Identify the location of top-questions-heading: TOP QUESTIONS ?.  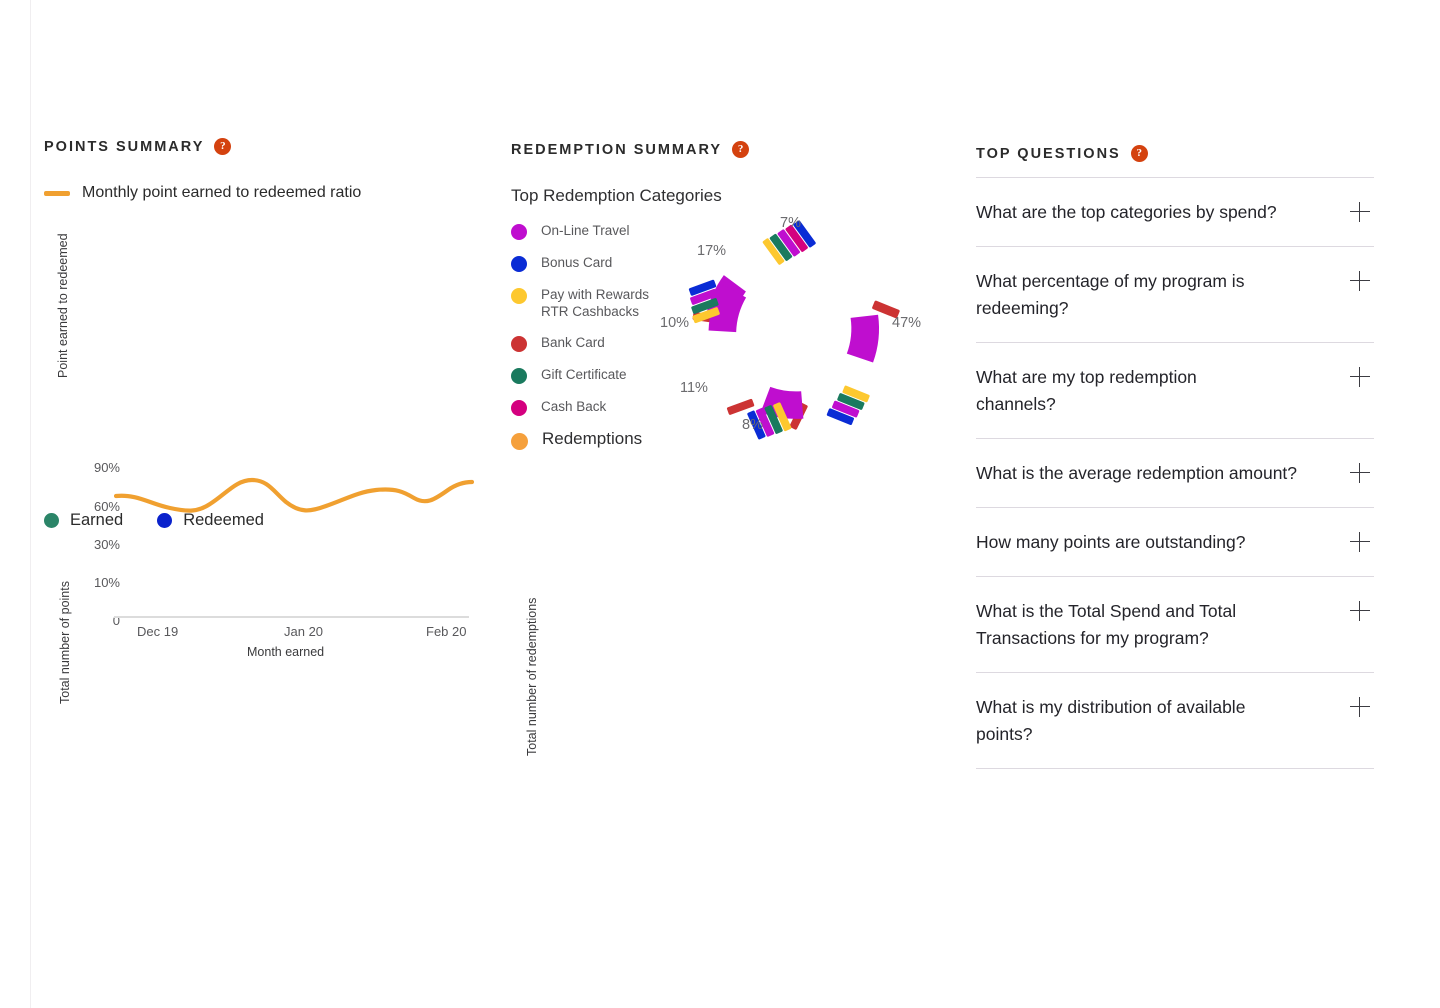
(1062, 153).